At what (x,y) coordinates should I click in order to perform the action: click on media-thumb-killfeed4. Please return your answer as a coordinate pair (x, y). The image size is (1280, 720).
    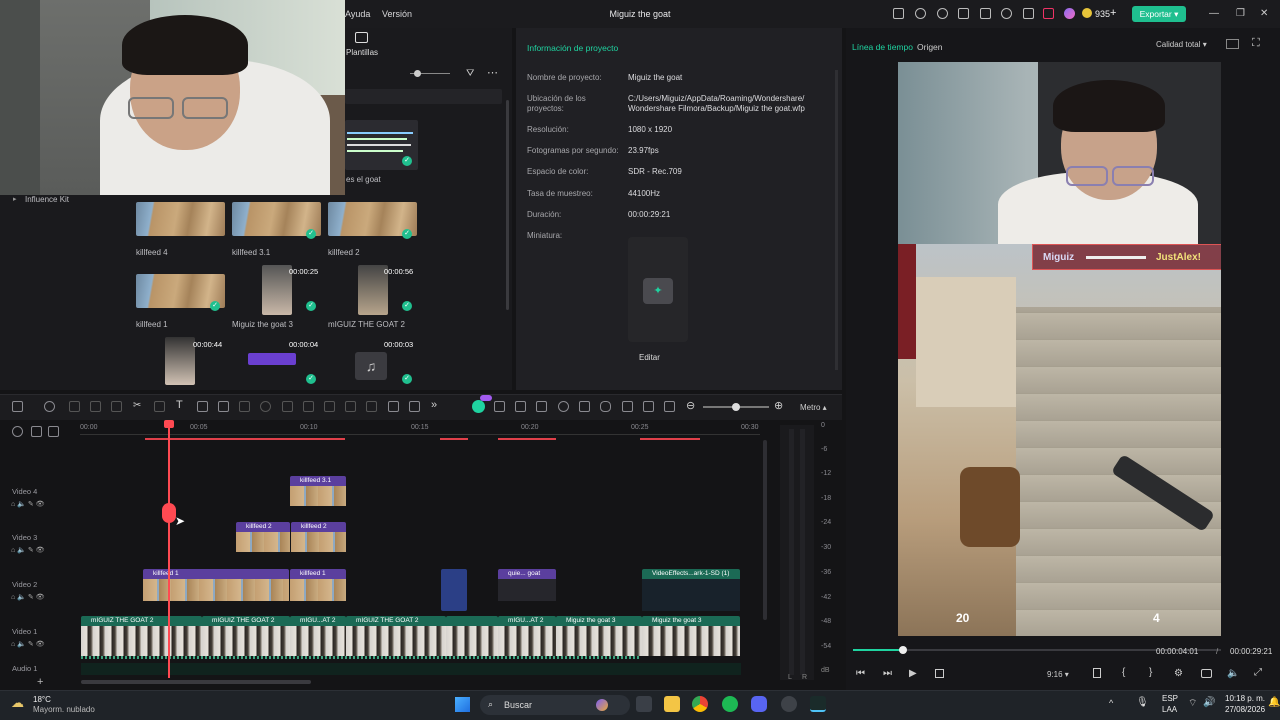
    Looking at the image, I should click on (180, 219).